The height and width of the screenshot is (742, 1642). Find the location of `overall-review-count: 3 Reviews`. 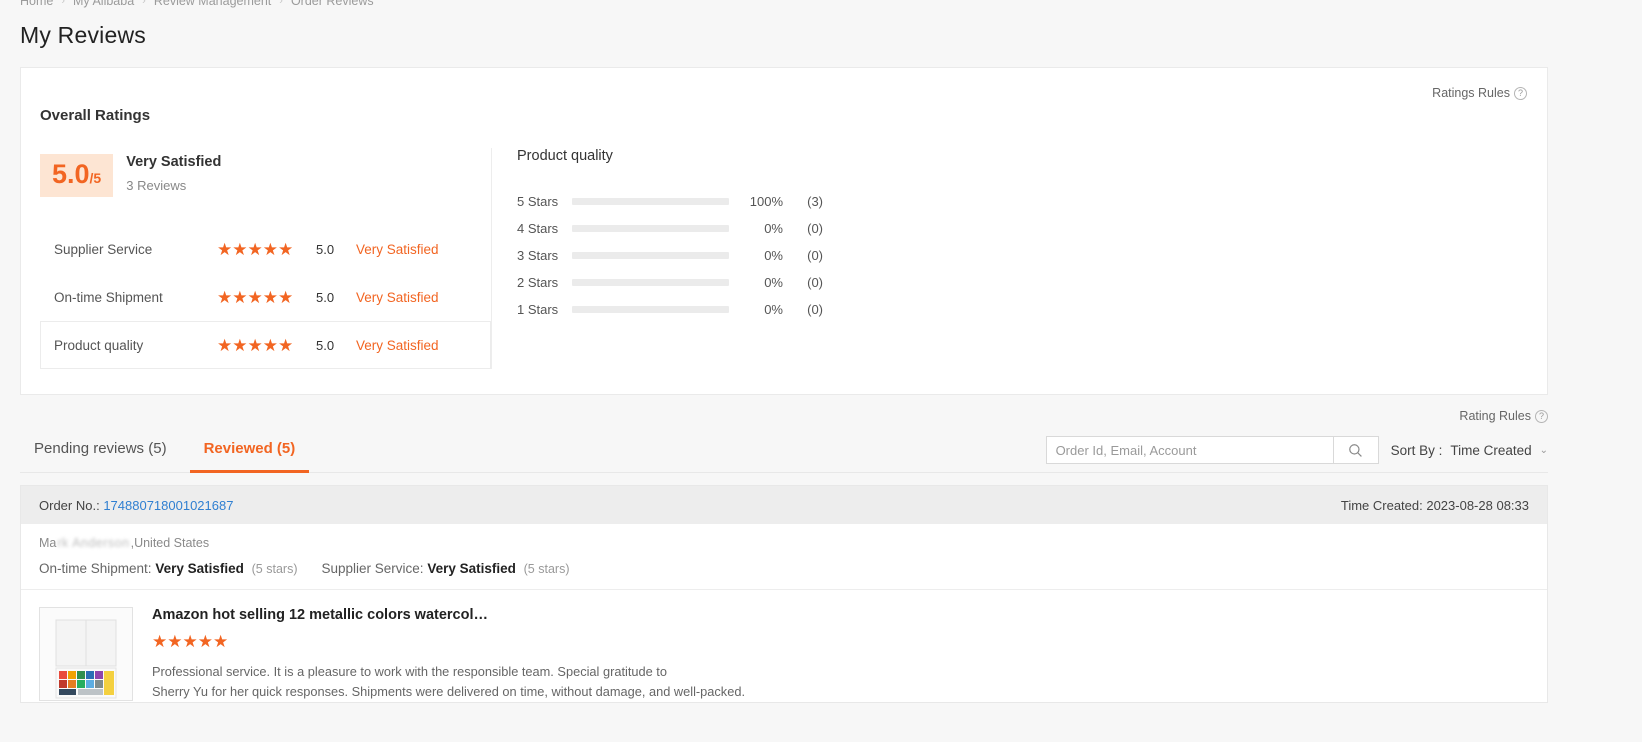

overall-review-count: 3 Reviews is located at coordinates (156, 185).